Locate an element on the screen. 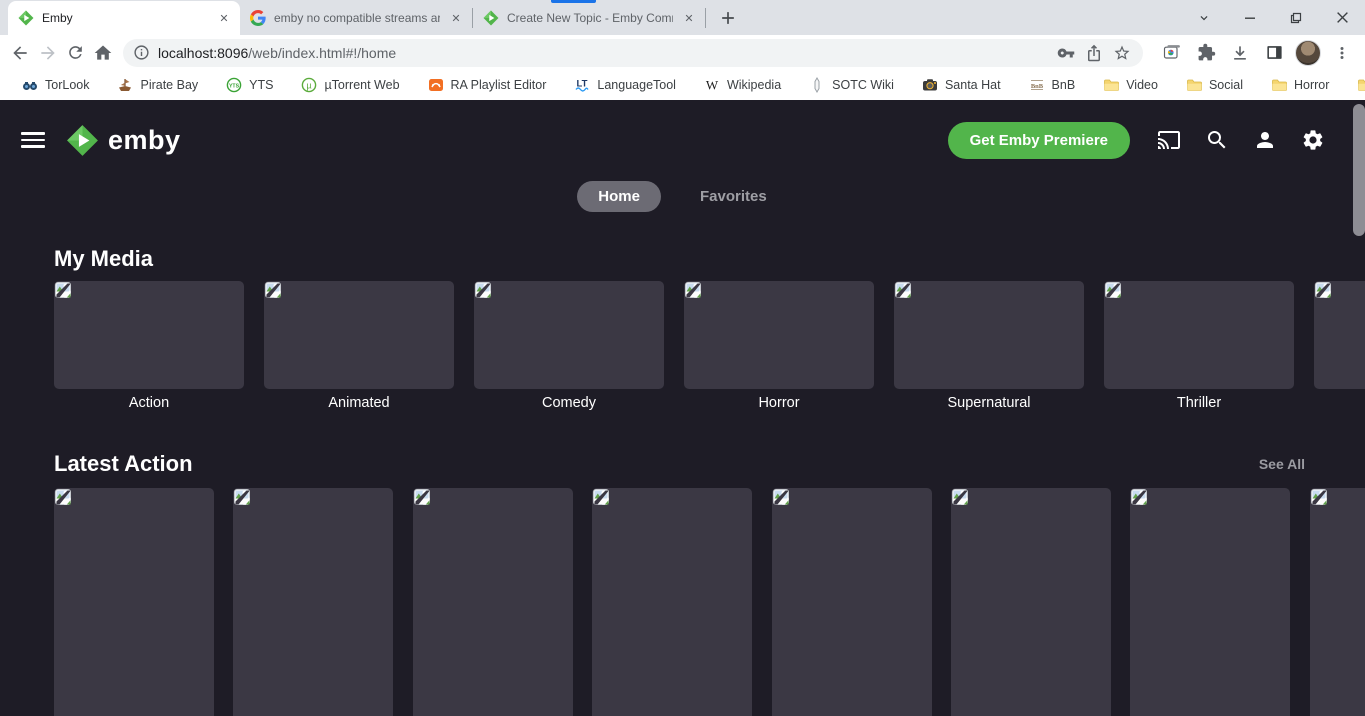 The width and height of the screenshot is (1365, 716). settings-button is located at coordinates (1313, 140).